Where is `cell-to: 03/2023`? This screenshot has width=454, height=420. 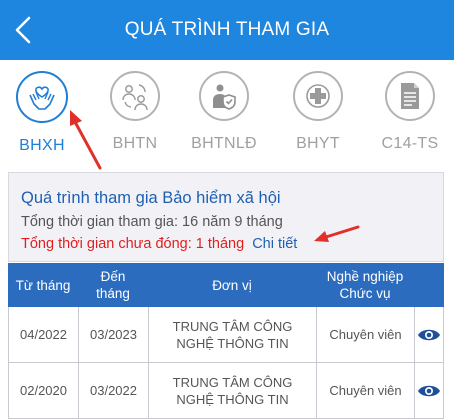 cell-to: 03/2023 is located at coordinates (113, 334).